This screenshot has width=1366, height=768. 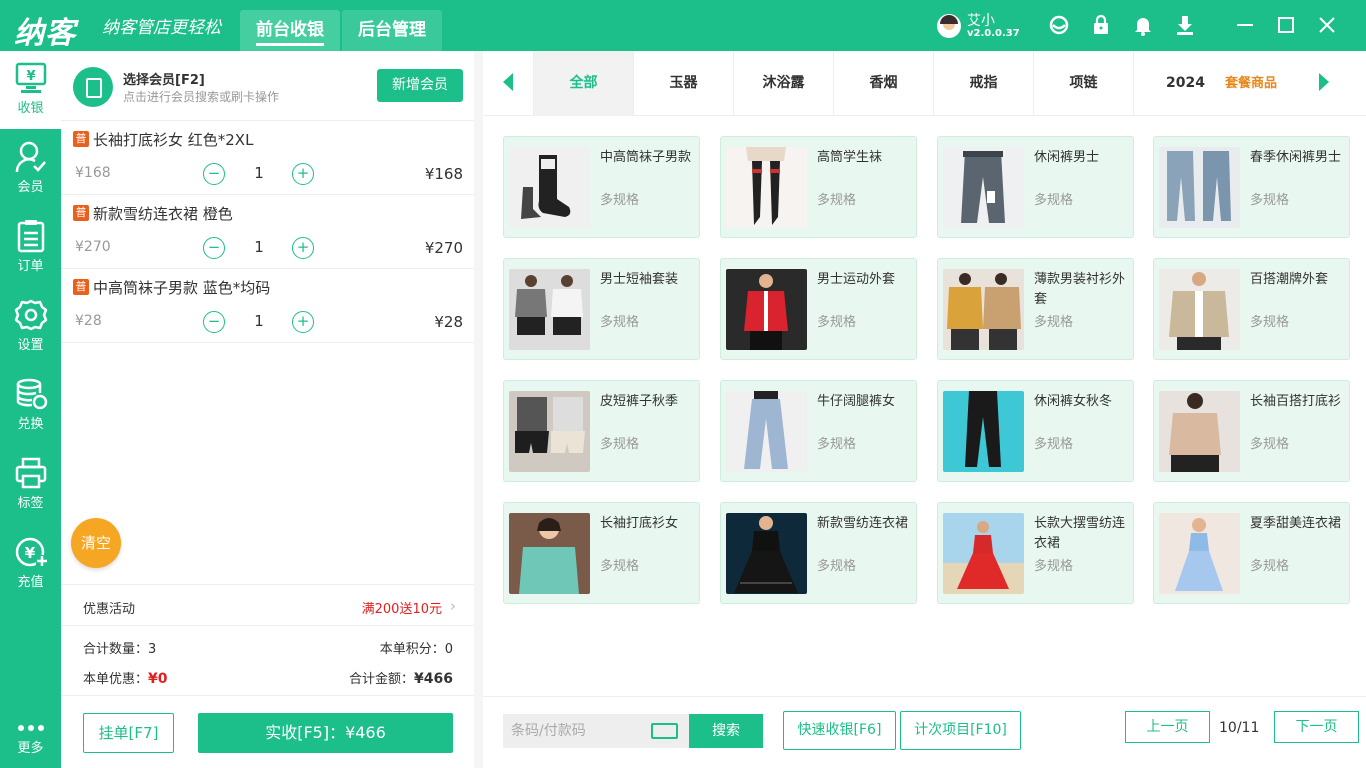 What do you see at coordinates (1297, 280) in the screenshot?
I see `product-name: 百搭潮牌外套` at bounding box center [1297, 280].